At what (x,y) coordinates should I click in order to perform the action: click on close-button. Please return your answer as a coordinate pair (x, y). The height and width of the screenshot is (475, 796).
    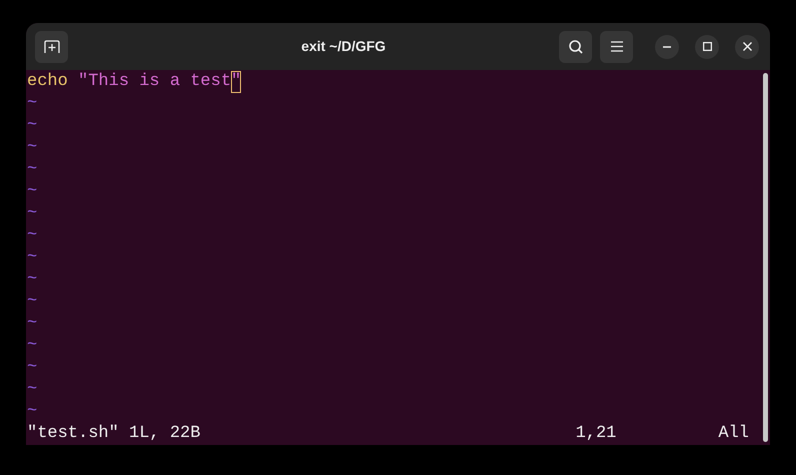
    Looking at the image, I should click on (747, 46).